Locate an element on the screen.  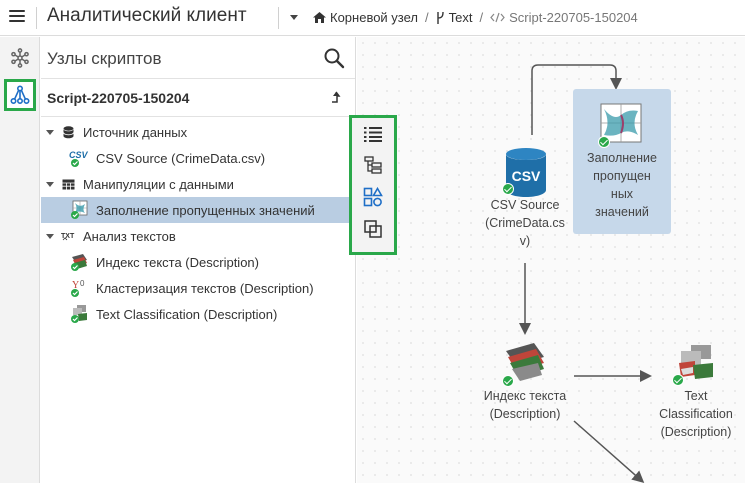
tree-item: Заполнение пропущенных значений is located at coordinates (198, 210).